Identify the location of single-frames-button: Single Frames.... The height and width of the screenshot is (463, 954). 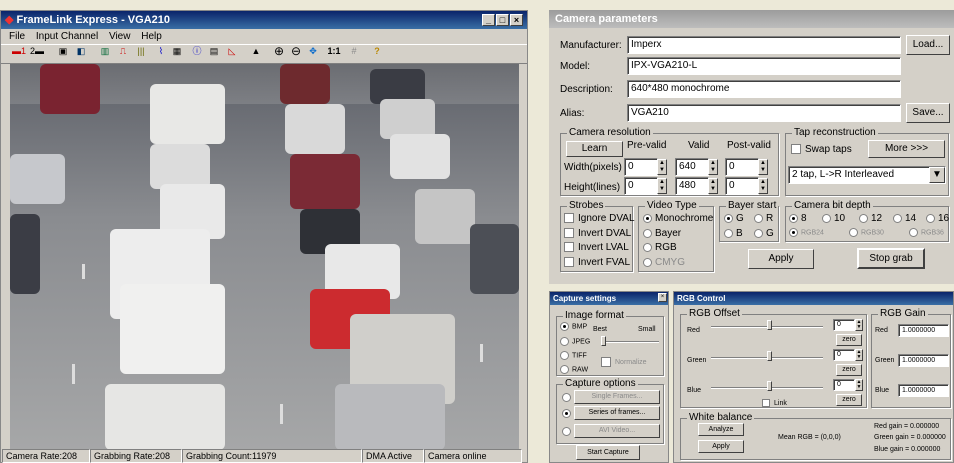
(617, 397).